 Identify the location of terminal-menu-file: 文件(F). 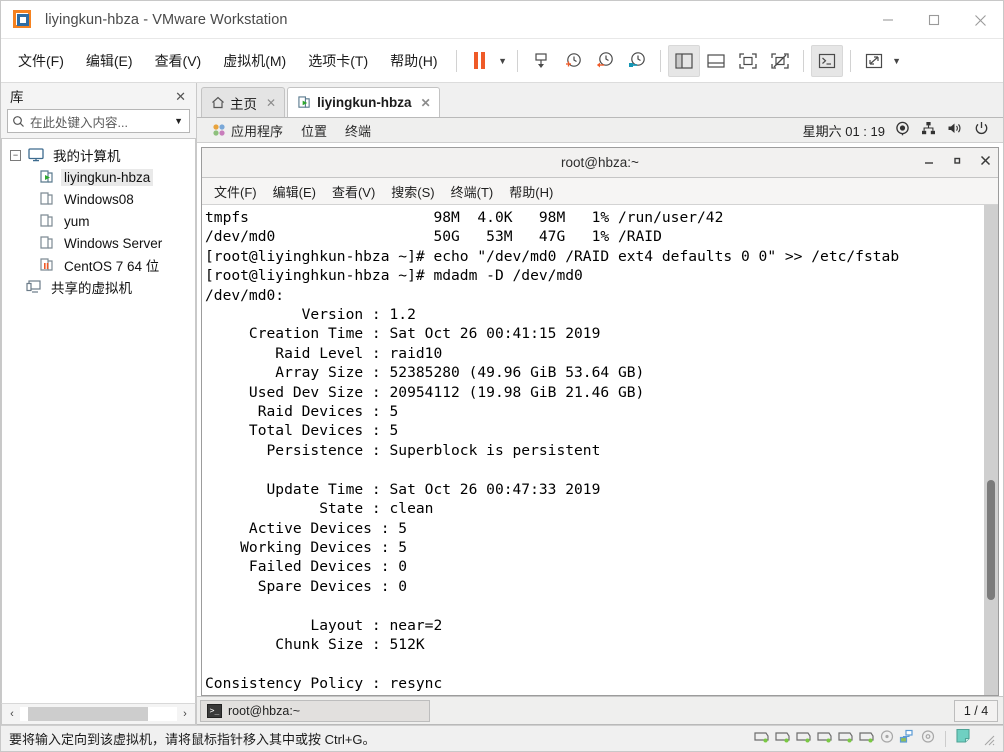
(235, 191).